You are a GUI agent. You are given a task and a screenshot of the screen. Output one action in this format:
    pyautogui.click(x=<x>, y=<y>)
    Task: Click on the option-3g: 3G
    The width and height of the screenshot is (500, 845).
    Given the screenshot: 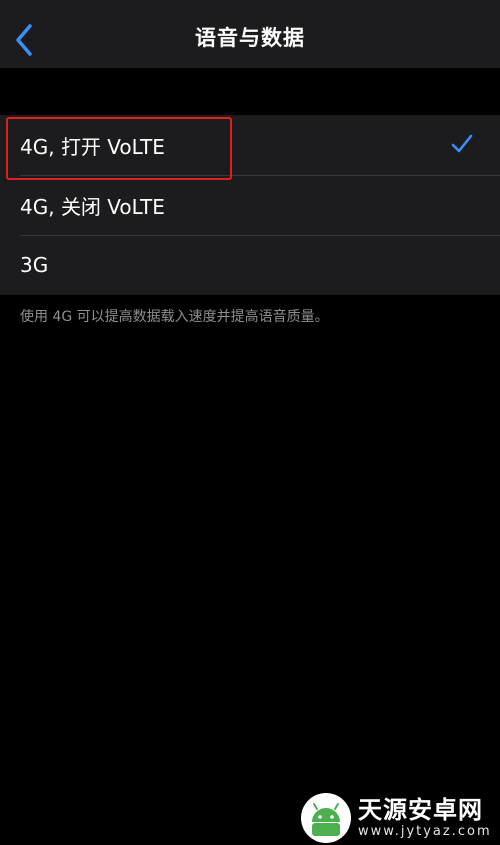 What is the action you would take?
    pyautogui.click(x=250, y=265)
    